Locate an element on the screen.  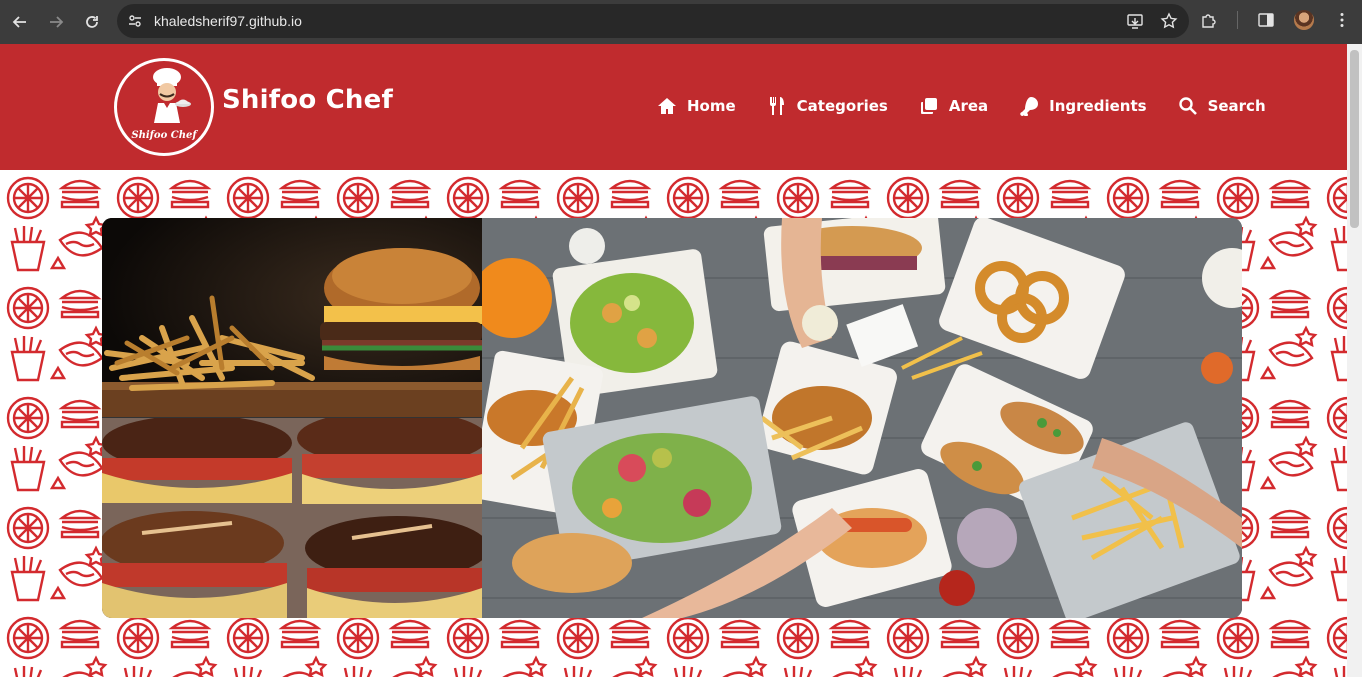
main-menu: Home Categories Area Ingredients Search is located at coordinates (961, 106).